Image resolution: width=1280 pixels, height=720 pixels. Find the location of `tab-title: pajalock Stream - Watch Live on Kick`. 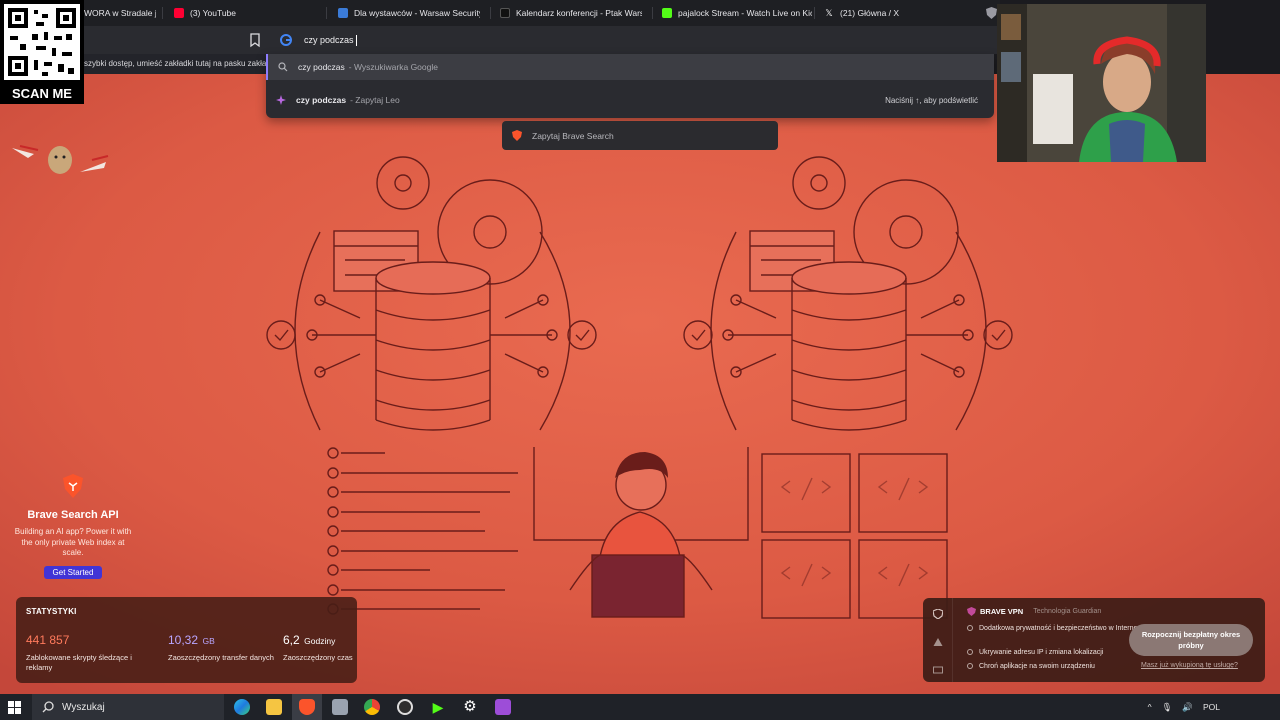

tab-title: pajalock Stream - Watch Live on Kick is located at coordinates (745, 13).